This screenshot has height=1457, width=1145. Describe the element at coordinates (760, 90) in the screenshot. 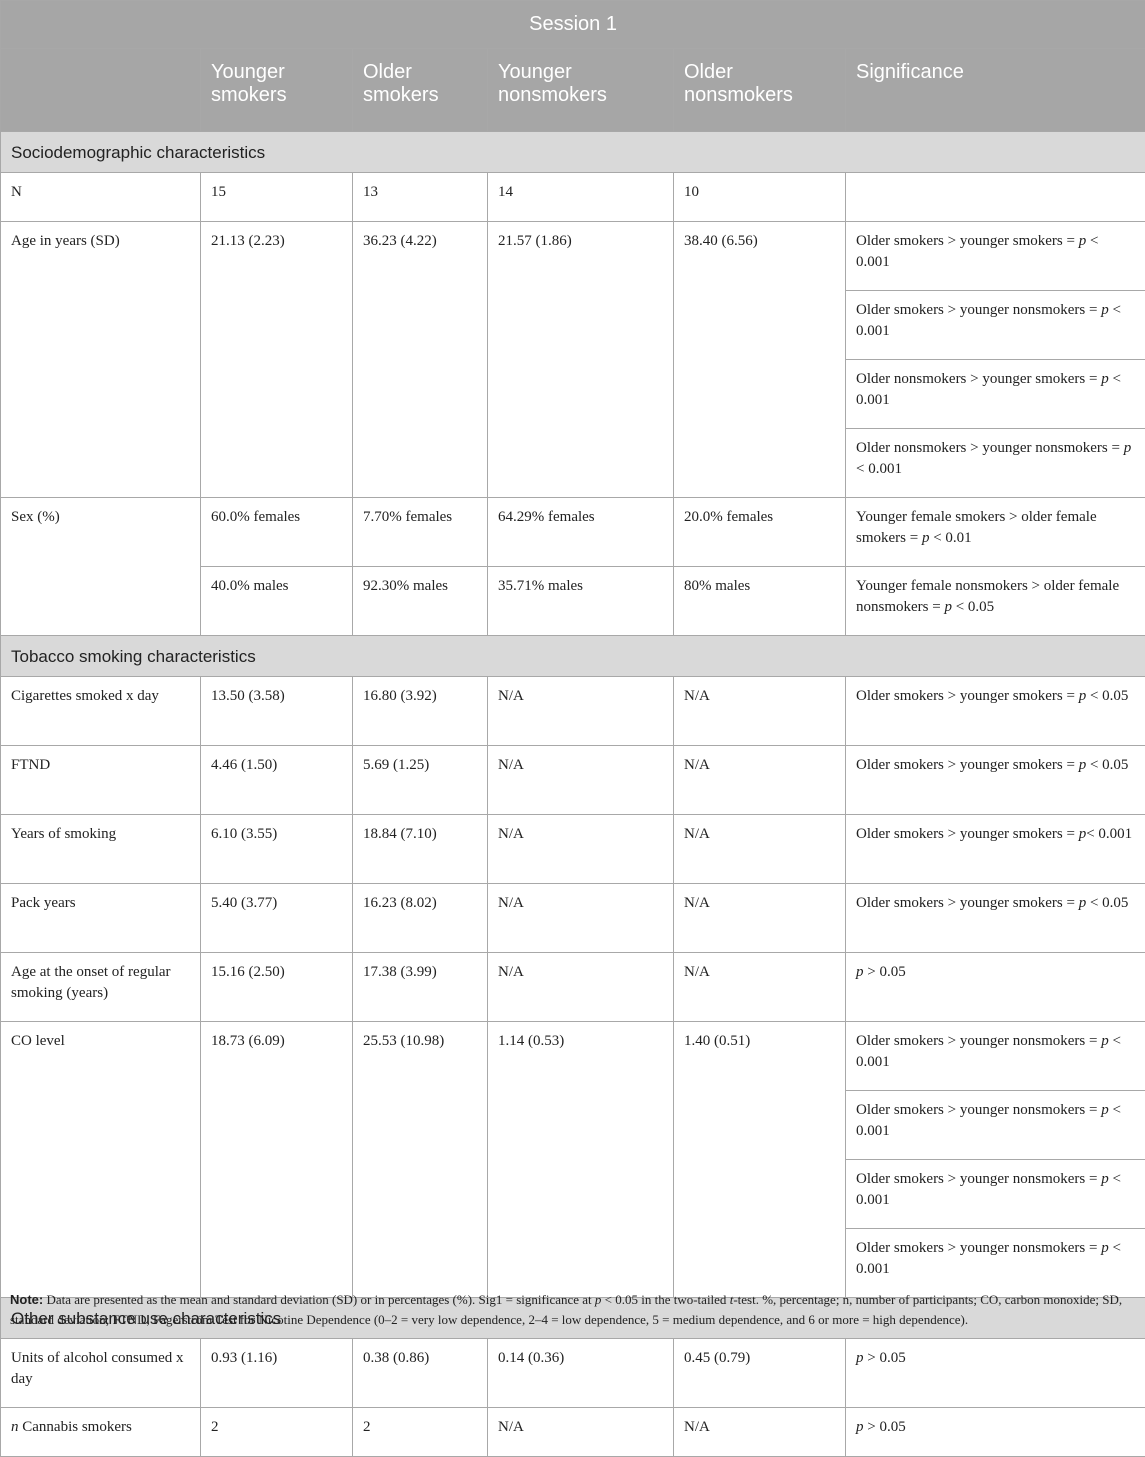

I see `column-header-older-nonsmokers: Older nonsmokers` at that location.